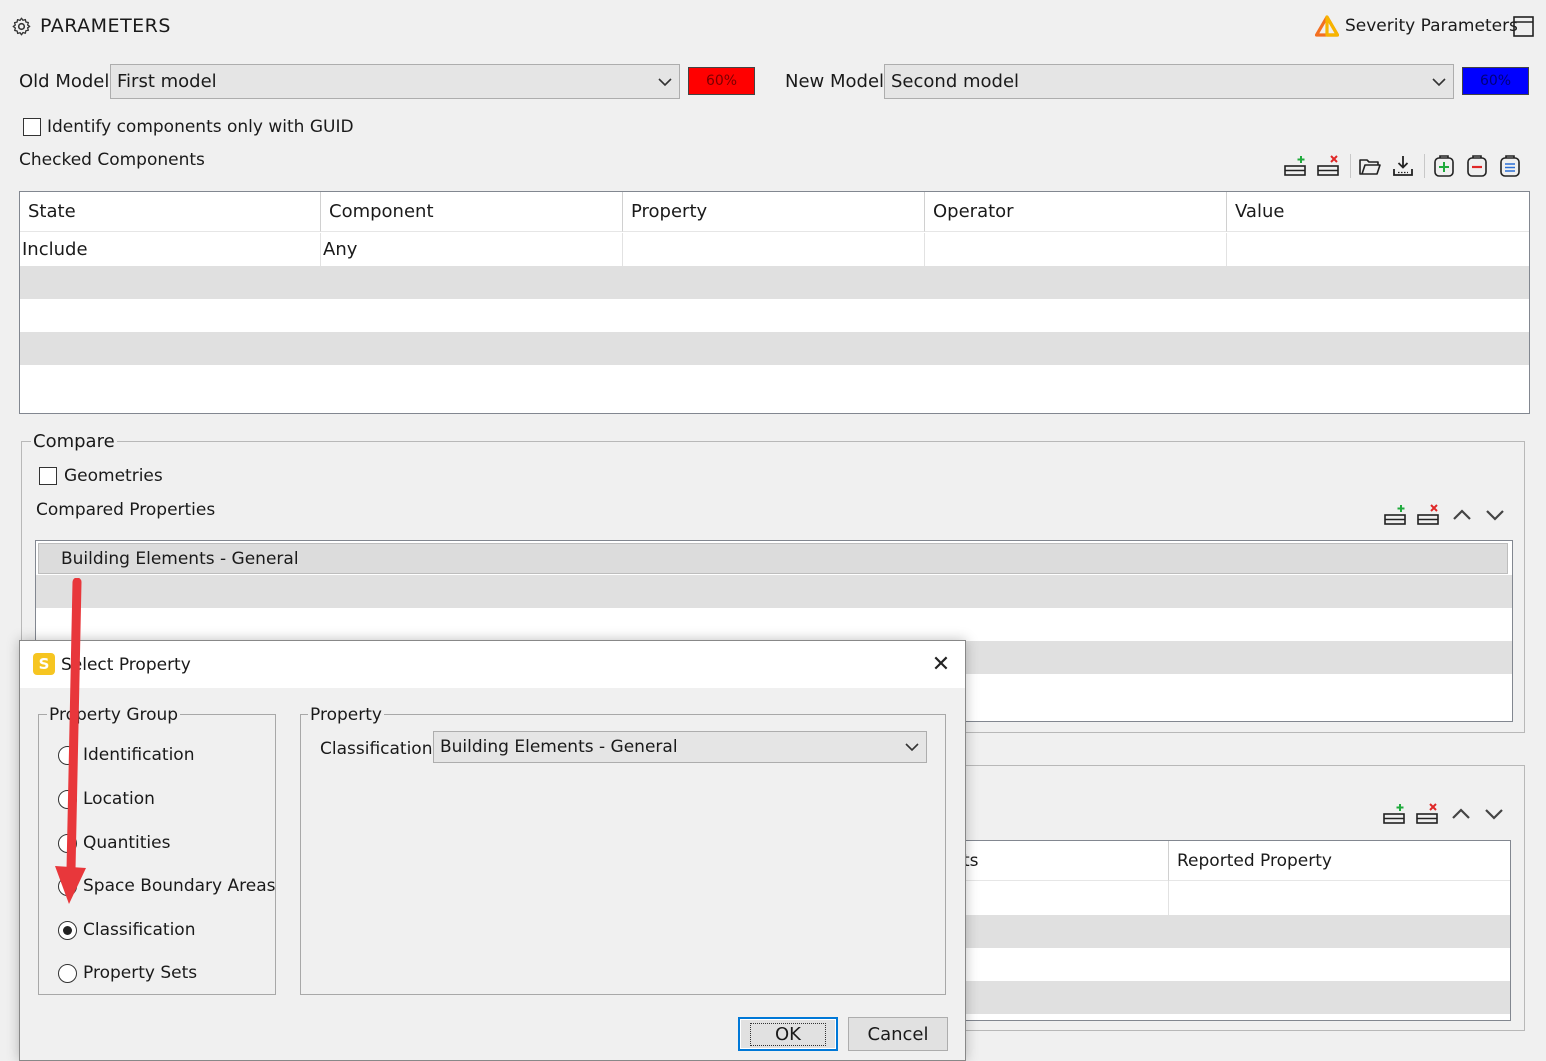  I want to click on ok-button-label: OK, so click(788, 1034).